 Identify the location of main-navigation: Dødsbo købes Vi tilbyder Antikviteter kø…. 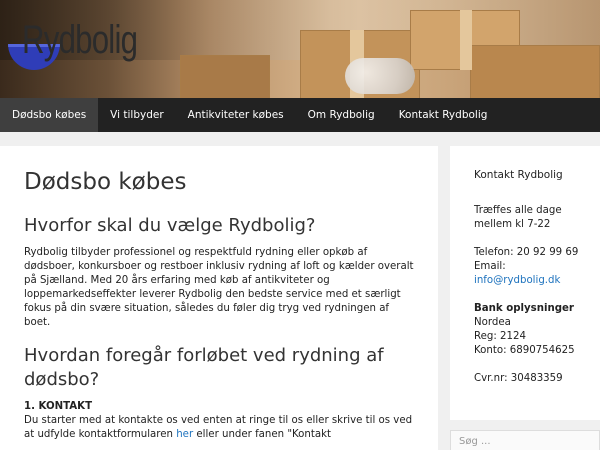
(300, 115).